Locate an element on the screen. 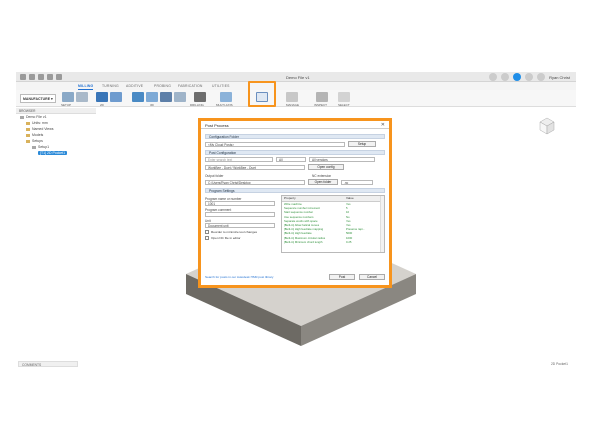  table-row: [Built-in] Minimum chord length 0.25 is located at coordinates (333, 242).